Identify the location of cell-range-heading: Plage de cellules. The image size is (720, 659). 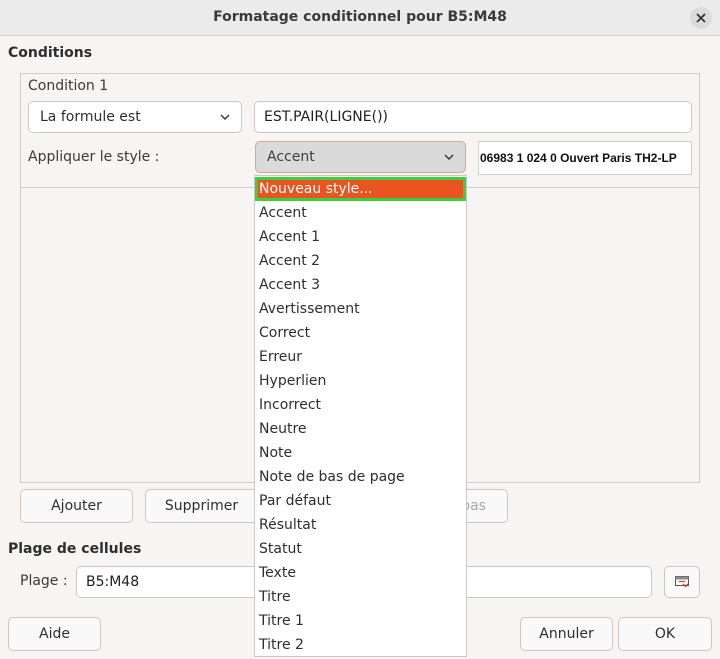
(75, 549).